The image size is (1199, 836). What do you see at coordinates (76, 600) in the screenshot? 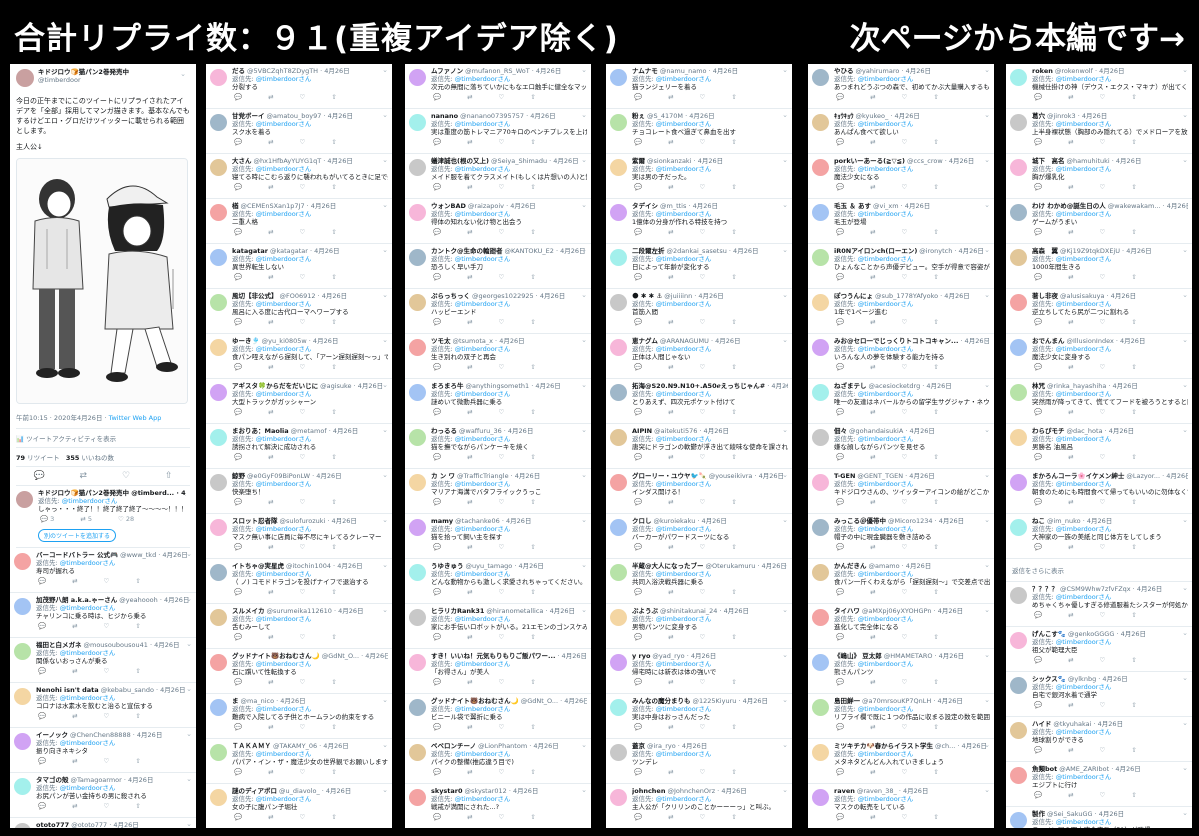
I see `author-name: 加茂野八朗 a.k.a.ゃーさん` at bounding box center [76, 600].